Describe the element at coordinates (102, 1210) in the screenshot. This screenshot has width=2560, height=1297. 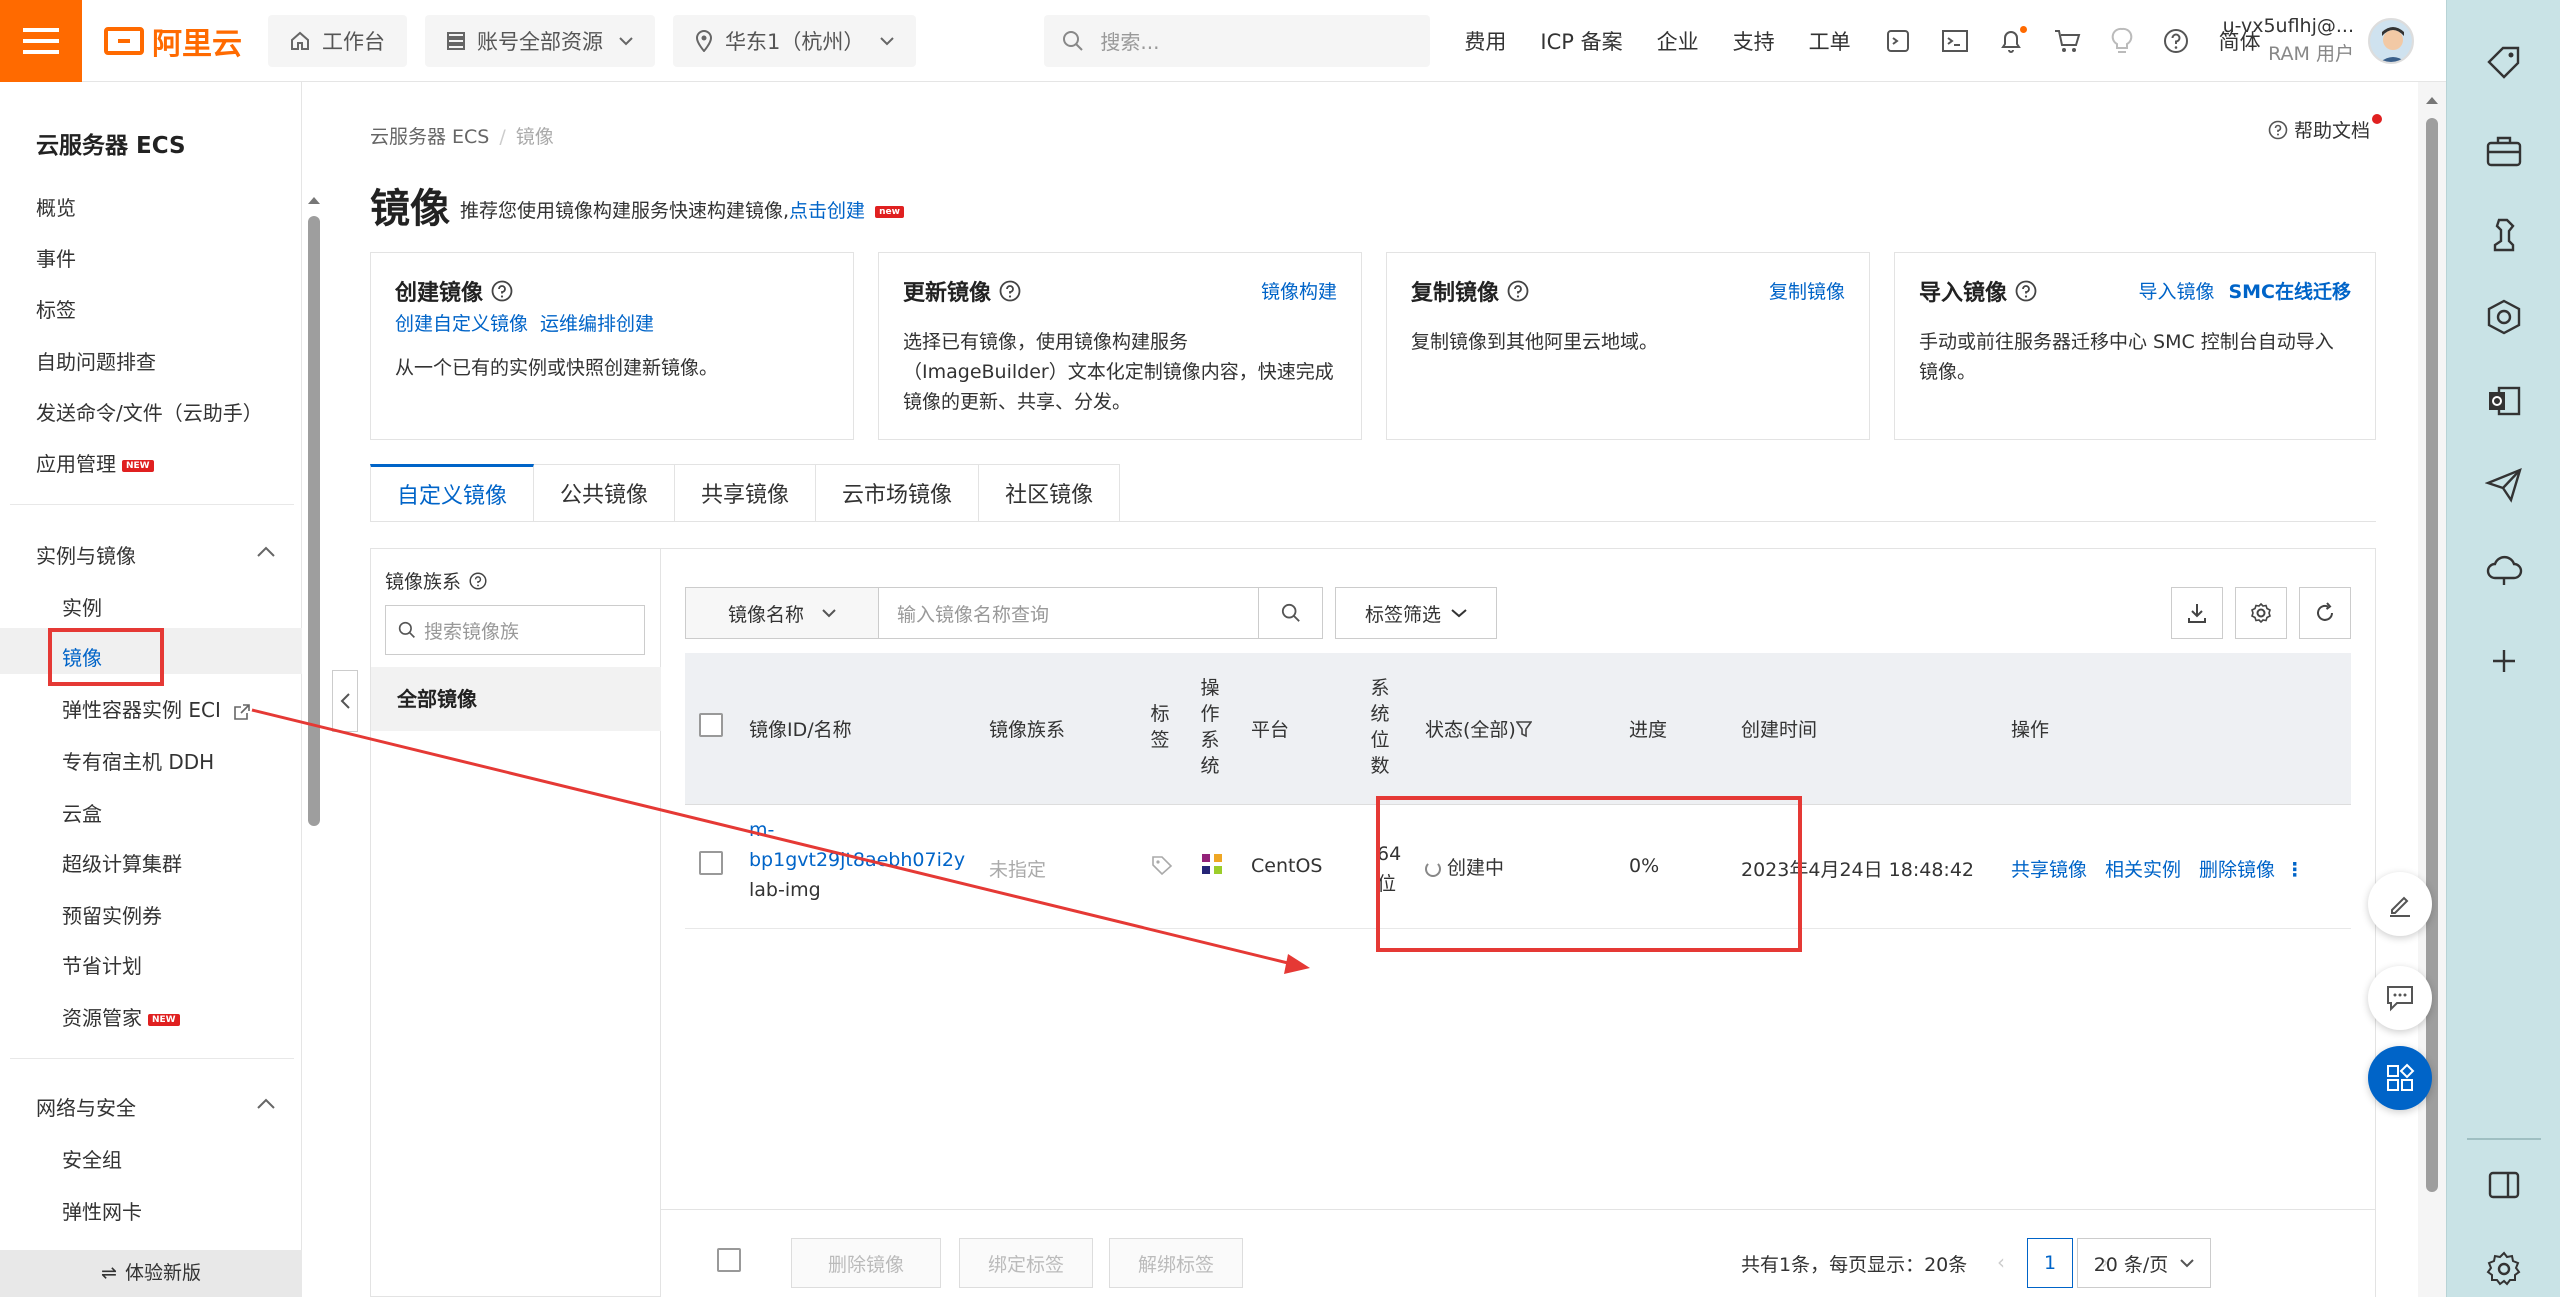
I see `sidebar-item-eni: 弹性网卡` at that location.